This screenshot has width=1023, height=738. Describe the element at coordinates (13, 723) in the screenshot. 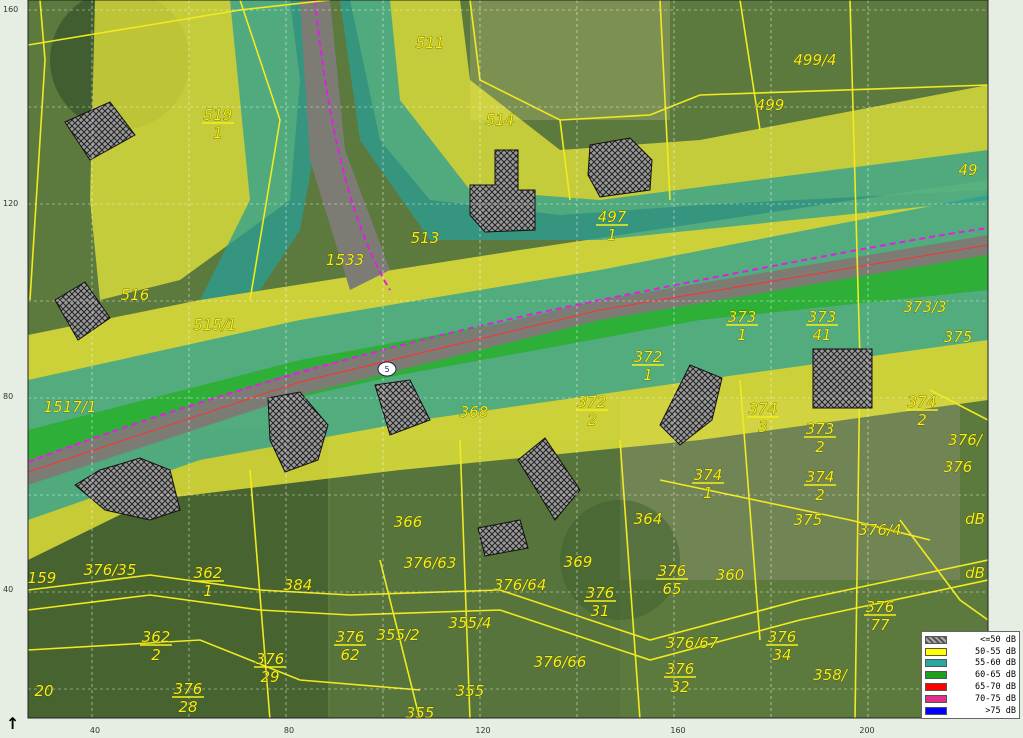

I see `north-arrow-icon: ↑` at that location.